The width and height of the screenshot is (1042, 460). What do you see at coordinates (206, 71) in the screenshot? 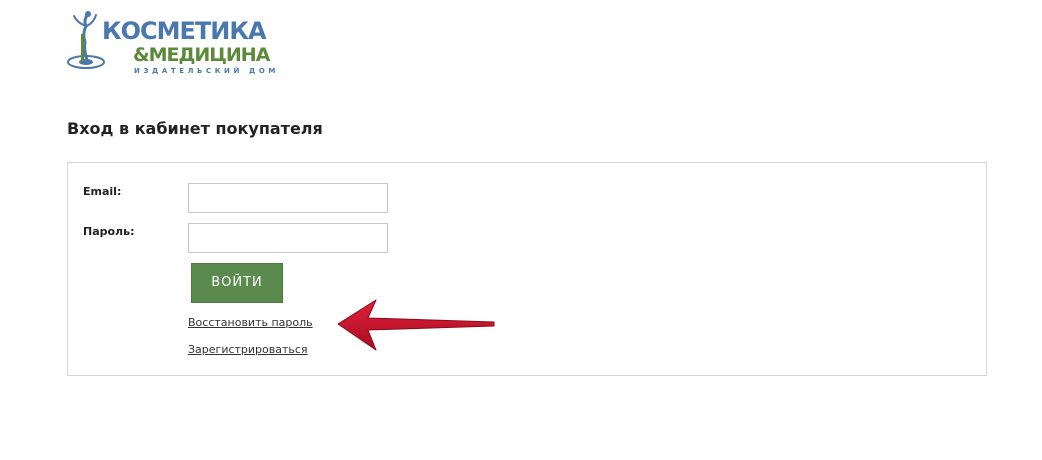
I see `logo-tagline: ИЗДАТЕЛЬСКИЙ ДОМ` at bounding box center [206, 71].